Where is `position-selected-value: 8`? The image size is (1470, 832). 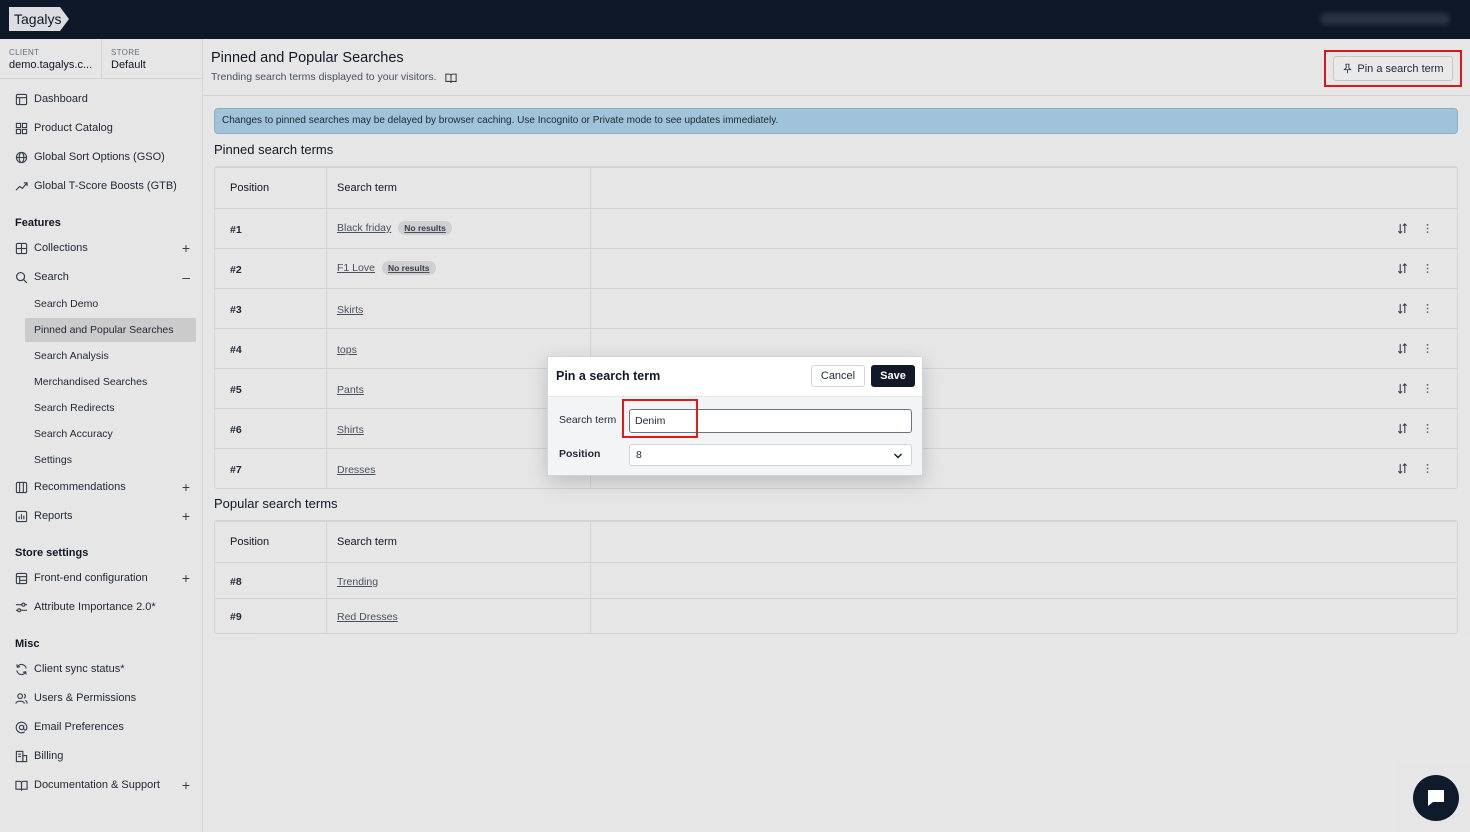
position-selected-value: 8 is located at coordinates (639, 455).